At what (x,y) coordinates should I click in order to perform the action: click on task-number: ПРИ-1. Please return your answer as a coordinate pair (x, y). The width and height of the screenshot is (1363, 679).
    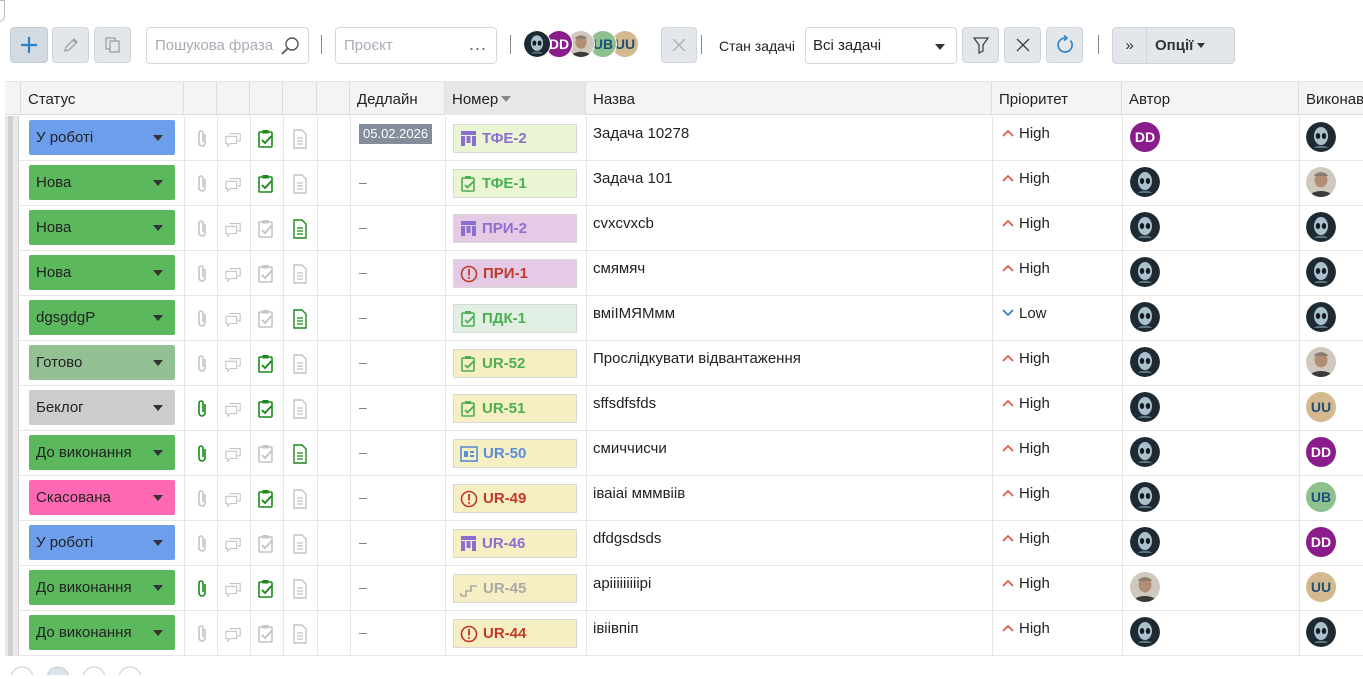
    Looking at the image, I should click on (515, 273).